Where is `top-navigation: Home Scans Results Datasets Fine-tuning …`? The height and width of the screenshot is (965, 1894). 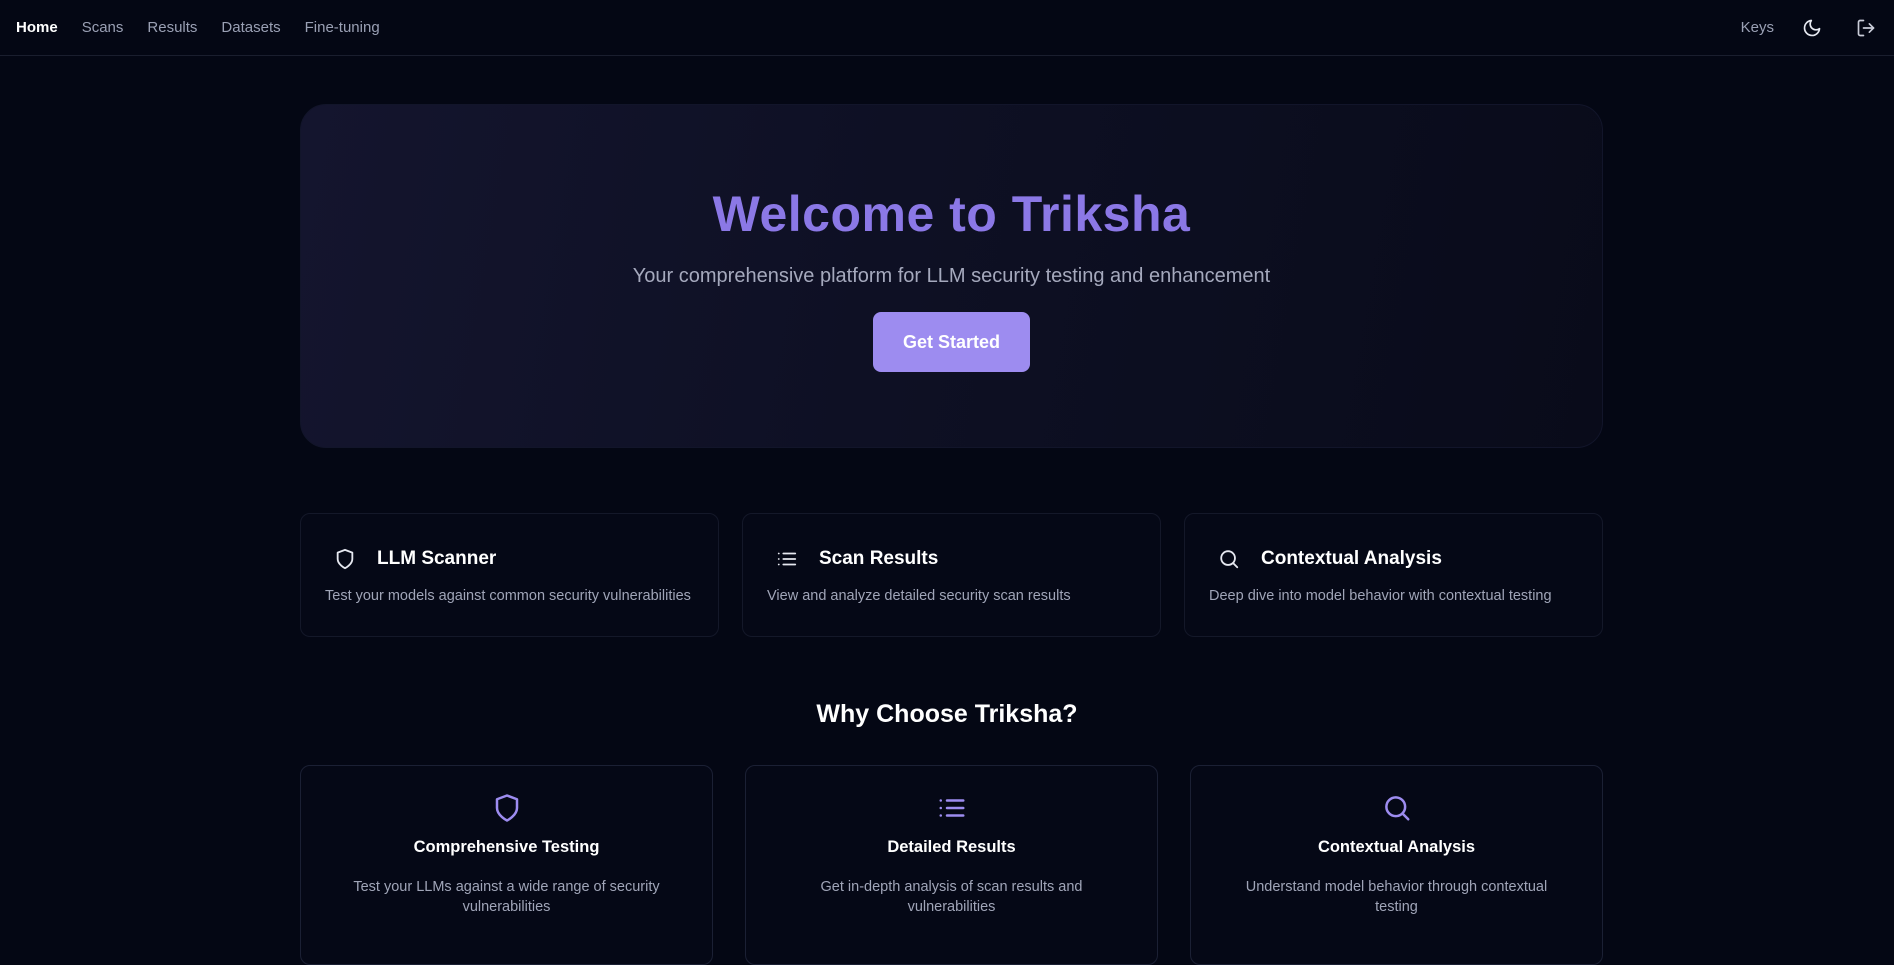 top-navigation: Home Scans Results Datasets Fine-tuning … is located at coordinates (947, 28).